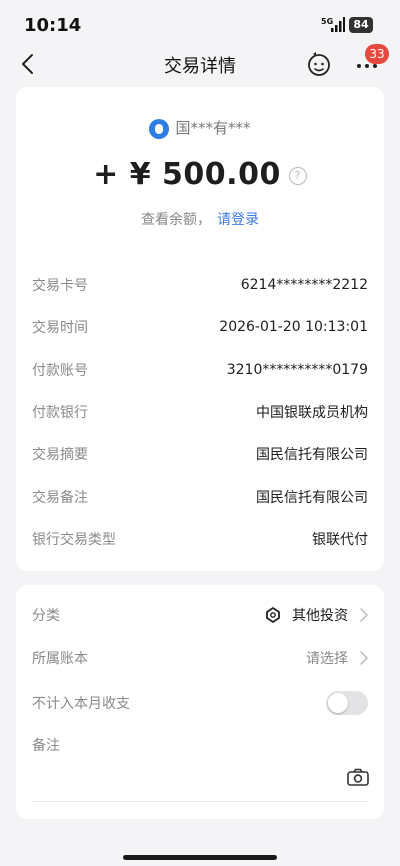  I want to click on balance-line: 查看余额， 请登录, so click(200, 219).